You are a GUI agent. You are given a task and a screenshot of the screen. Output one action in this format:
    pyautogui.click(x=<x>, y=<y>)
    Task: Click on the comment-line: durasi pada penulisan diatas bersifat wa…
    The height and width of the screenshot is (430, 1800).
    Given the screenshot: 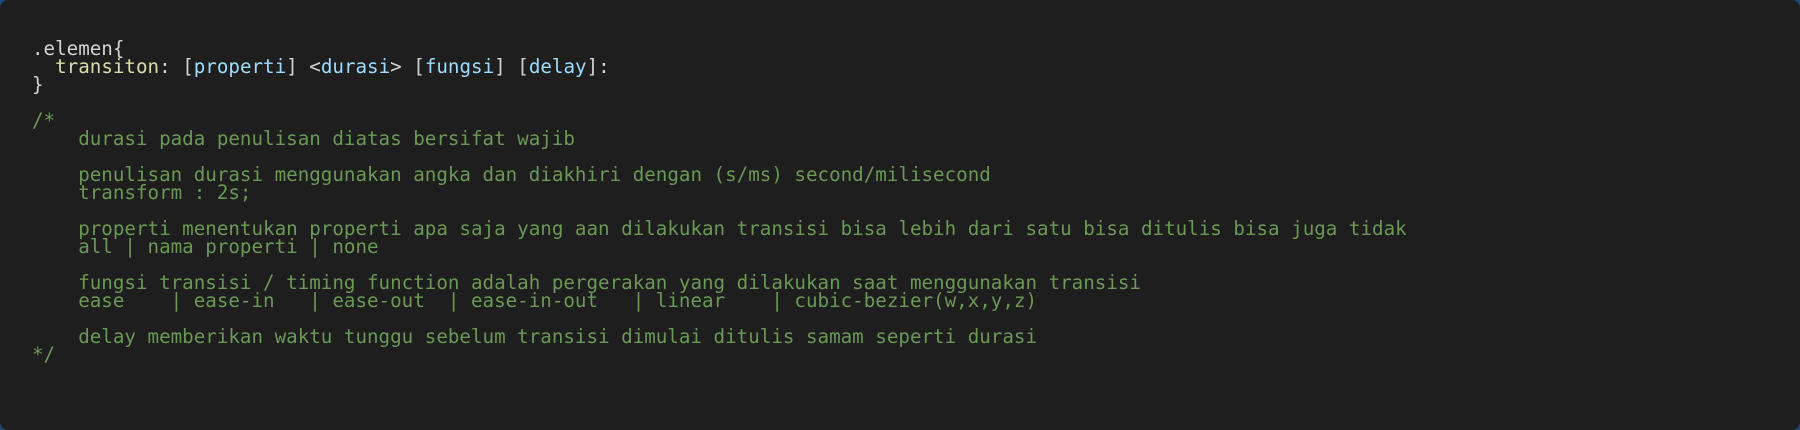 What is the action you would take?
    pyautogui.click(x=303, y=138)
    